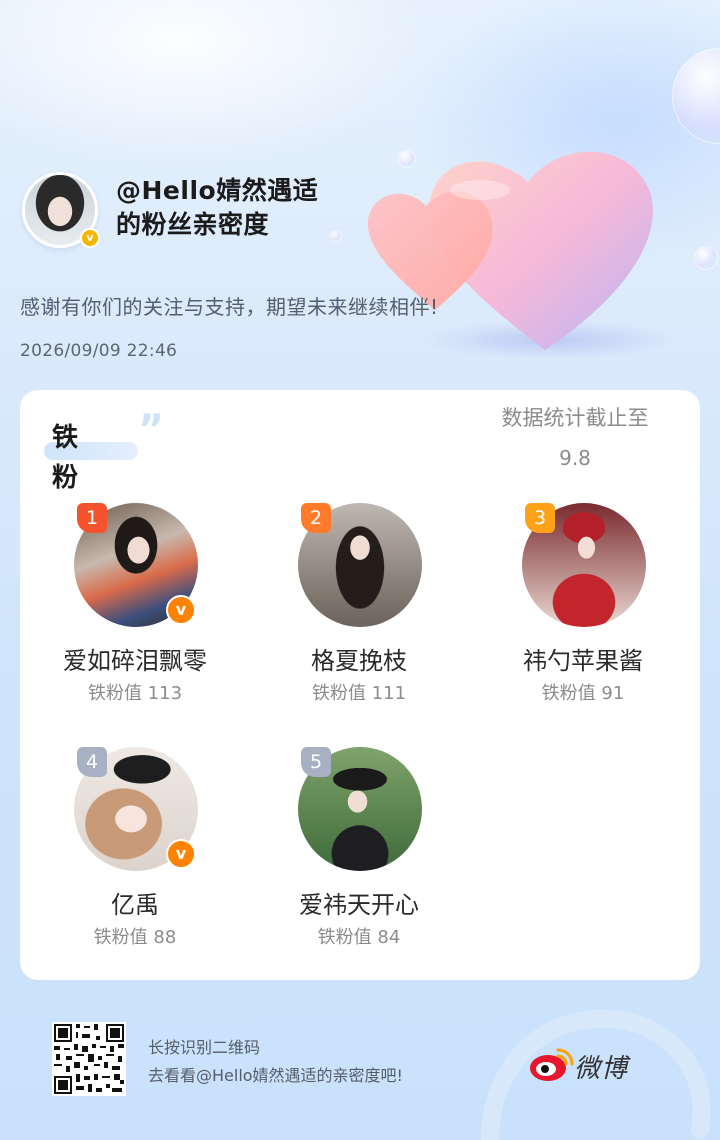 This screenshot has width=720, height=1140. Describe the element at coordinates (130, 852) in the screenshot. I see `fan-item: 4 v 亿禹 铁粉值 88` at that location.